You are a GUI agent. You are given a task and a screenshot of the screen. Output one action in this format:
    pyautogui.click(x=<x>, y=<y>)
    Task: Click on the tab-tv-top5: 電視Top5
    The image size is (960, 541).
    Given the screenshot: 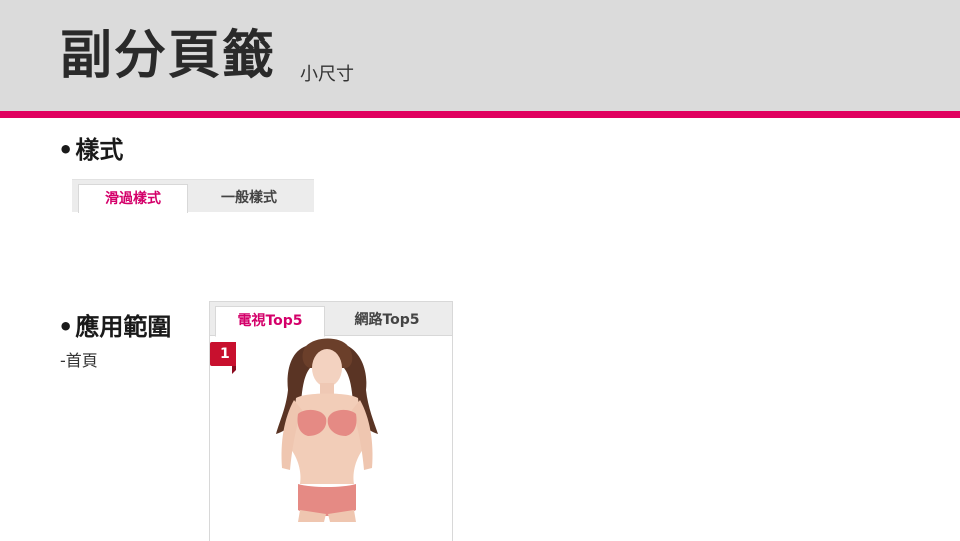 What is the action you would take?
    pyautogui.click(x=270, y=321)
    